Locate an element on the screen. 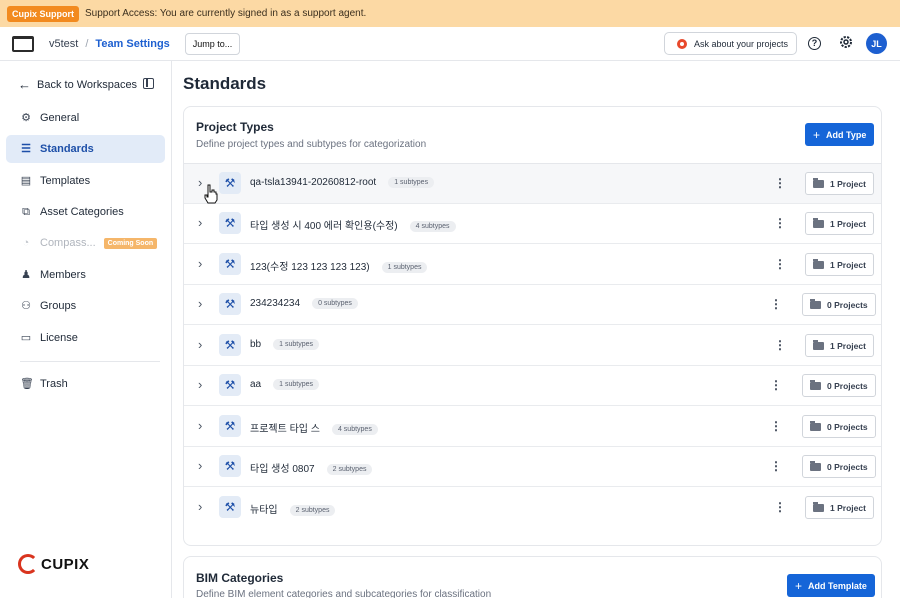  add-type-label: Add Type is located at coordinates (846, 134).